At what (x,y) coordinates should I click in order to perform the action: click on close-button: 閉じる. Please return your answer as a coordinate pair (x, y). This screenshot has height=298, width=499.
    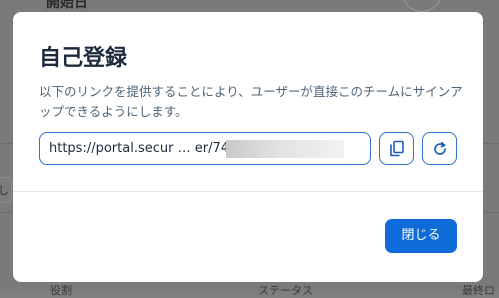
    Looking at the image, I should click on (421, 236).